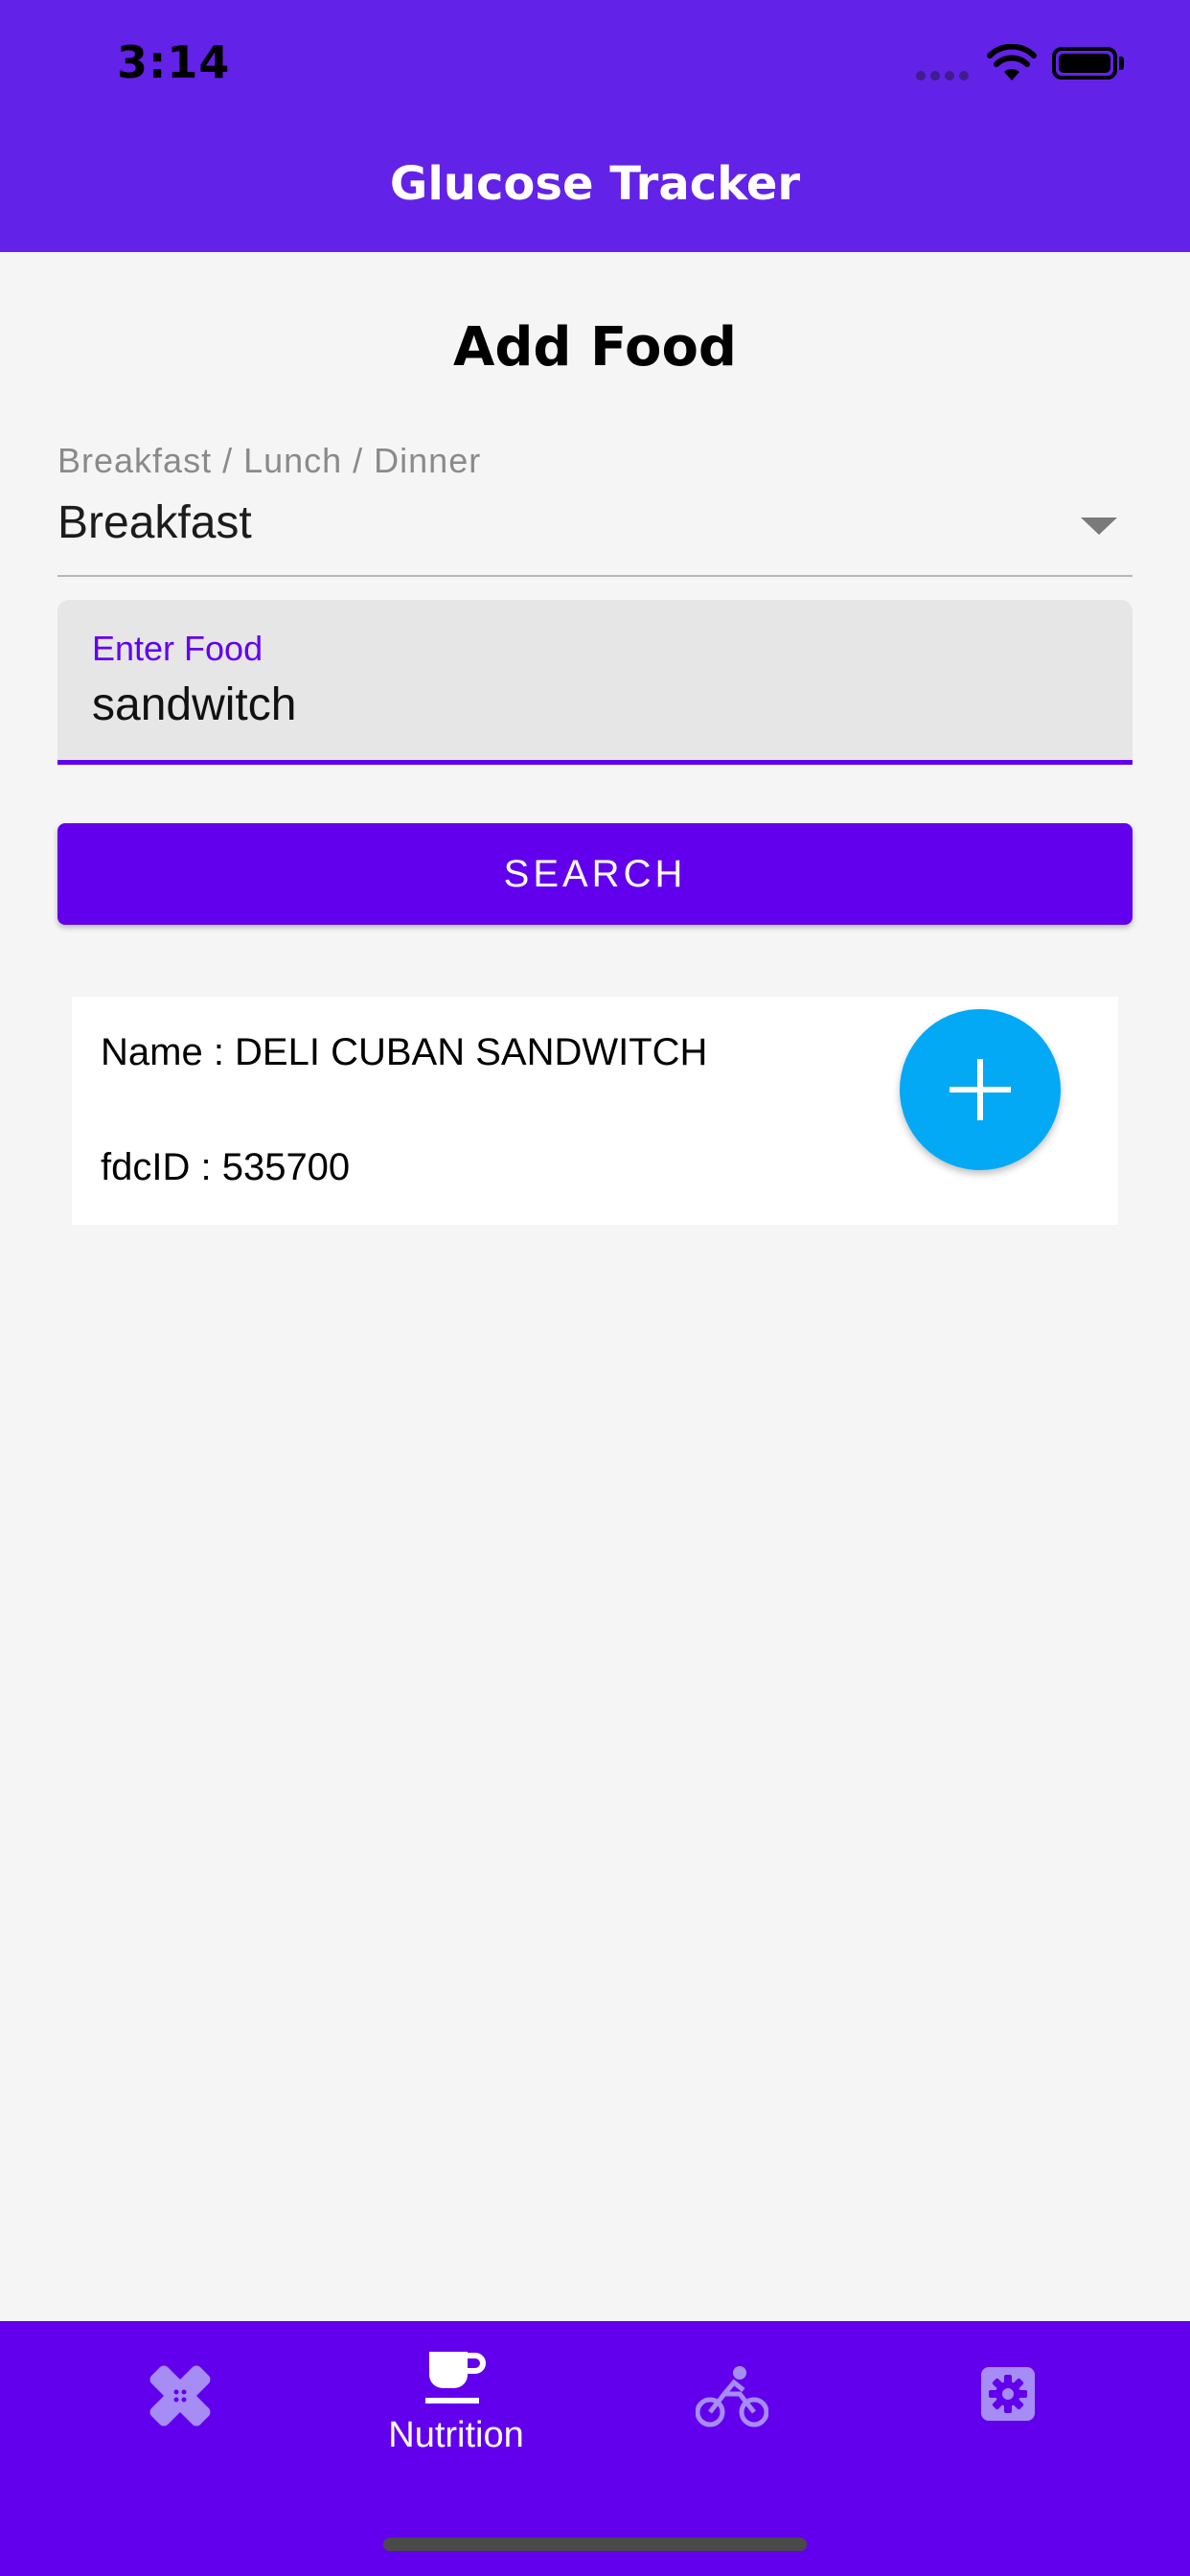  I want to click on food-field-label: Enter Food, so click(178, 648).